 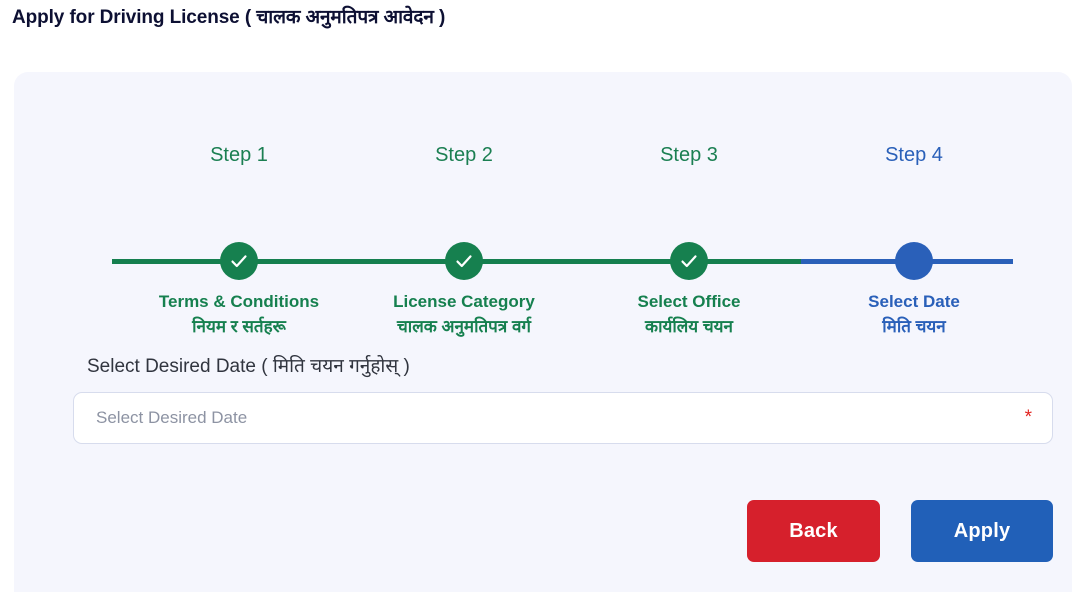 I want to click on step-label-np: चालक अनुमतिपत्र वर्ग, so click(x=464, y=326).